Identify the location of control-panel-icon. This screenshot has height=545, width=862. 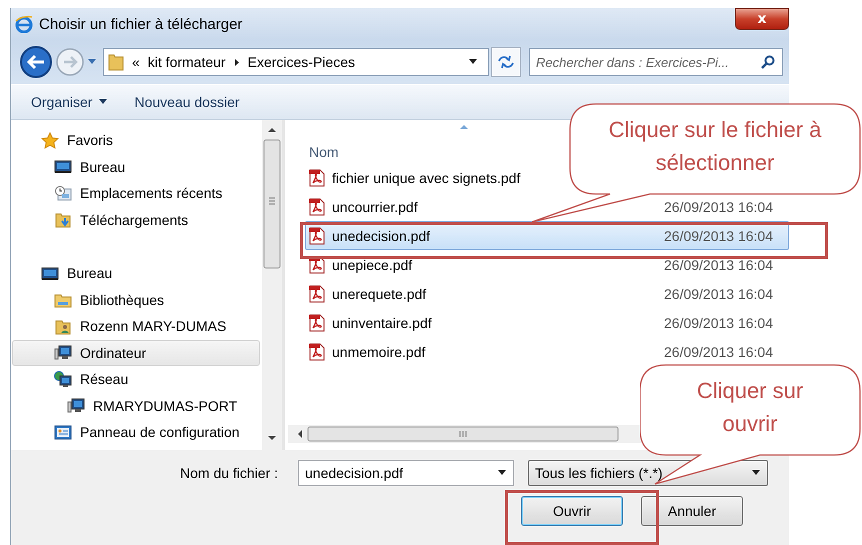
(63, 432).